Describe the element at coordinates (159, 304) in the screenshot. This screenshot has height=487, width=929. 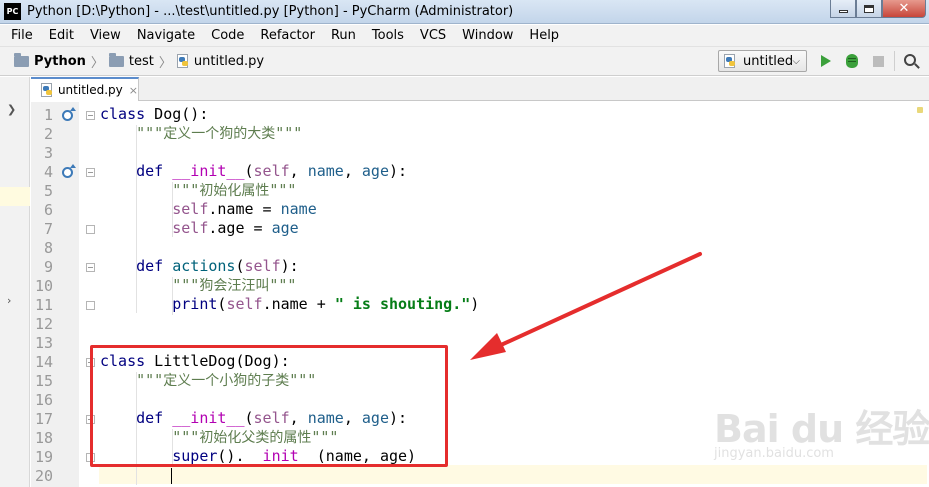
I see `builtin-function: print` at that location.